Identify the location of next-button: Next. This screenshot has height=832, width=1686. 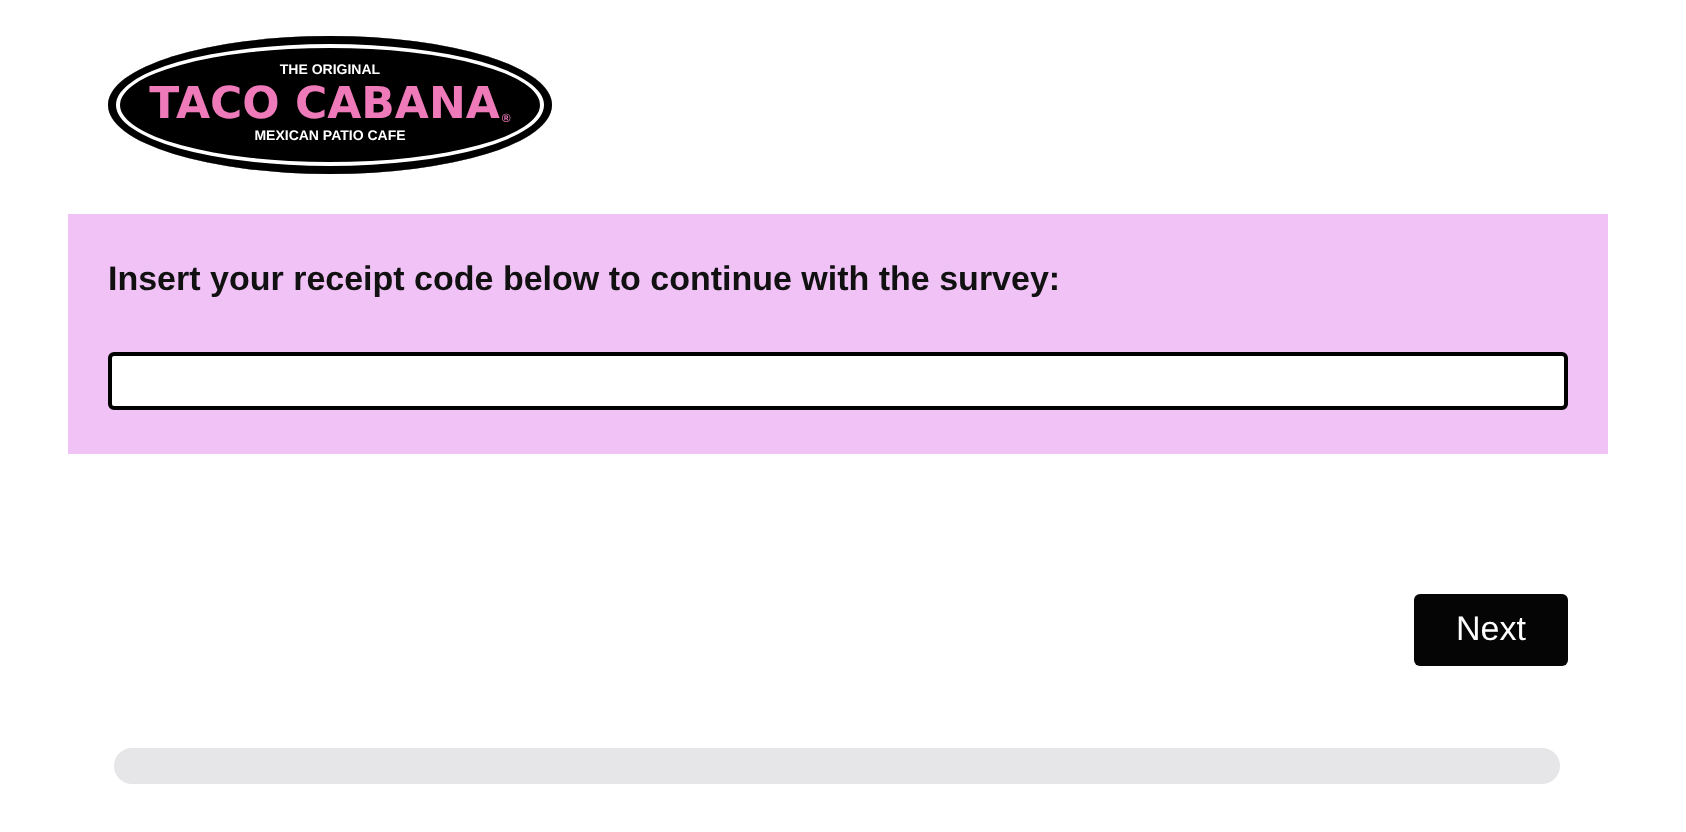
(1491, 630).